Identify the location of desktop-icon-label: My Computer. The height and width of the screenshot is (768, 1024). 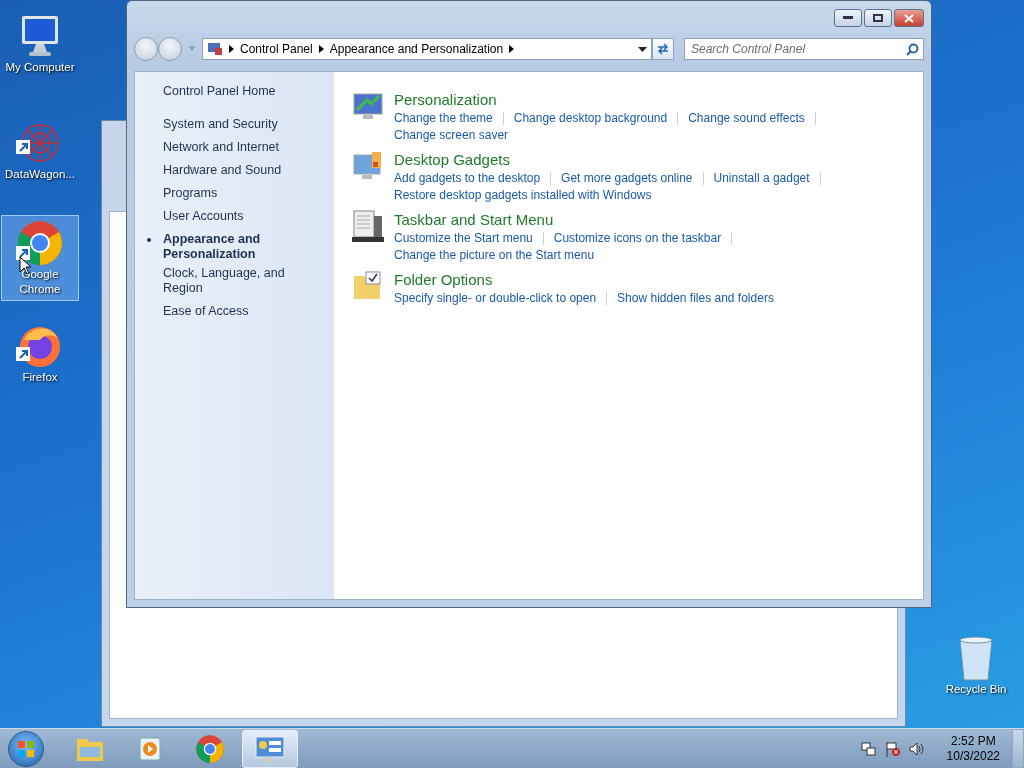
(40, 67).